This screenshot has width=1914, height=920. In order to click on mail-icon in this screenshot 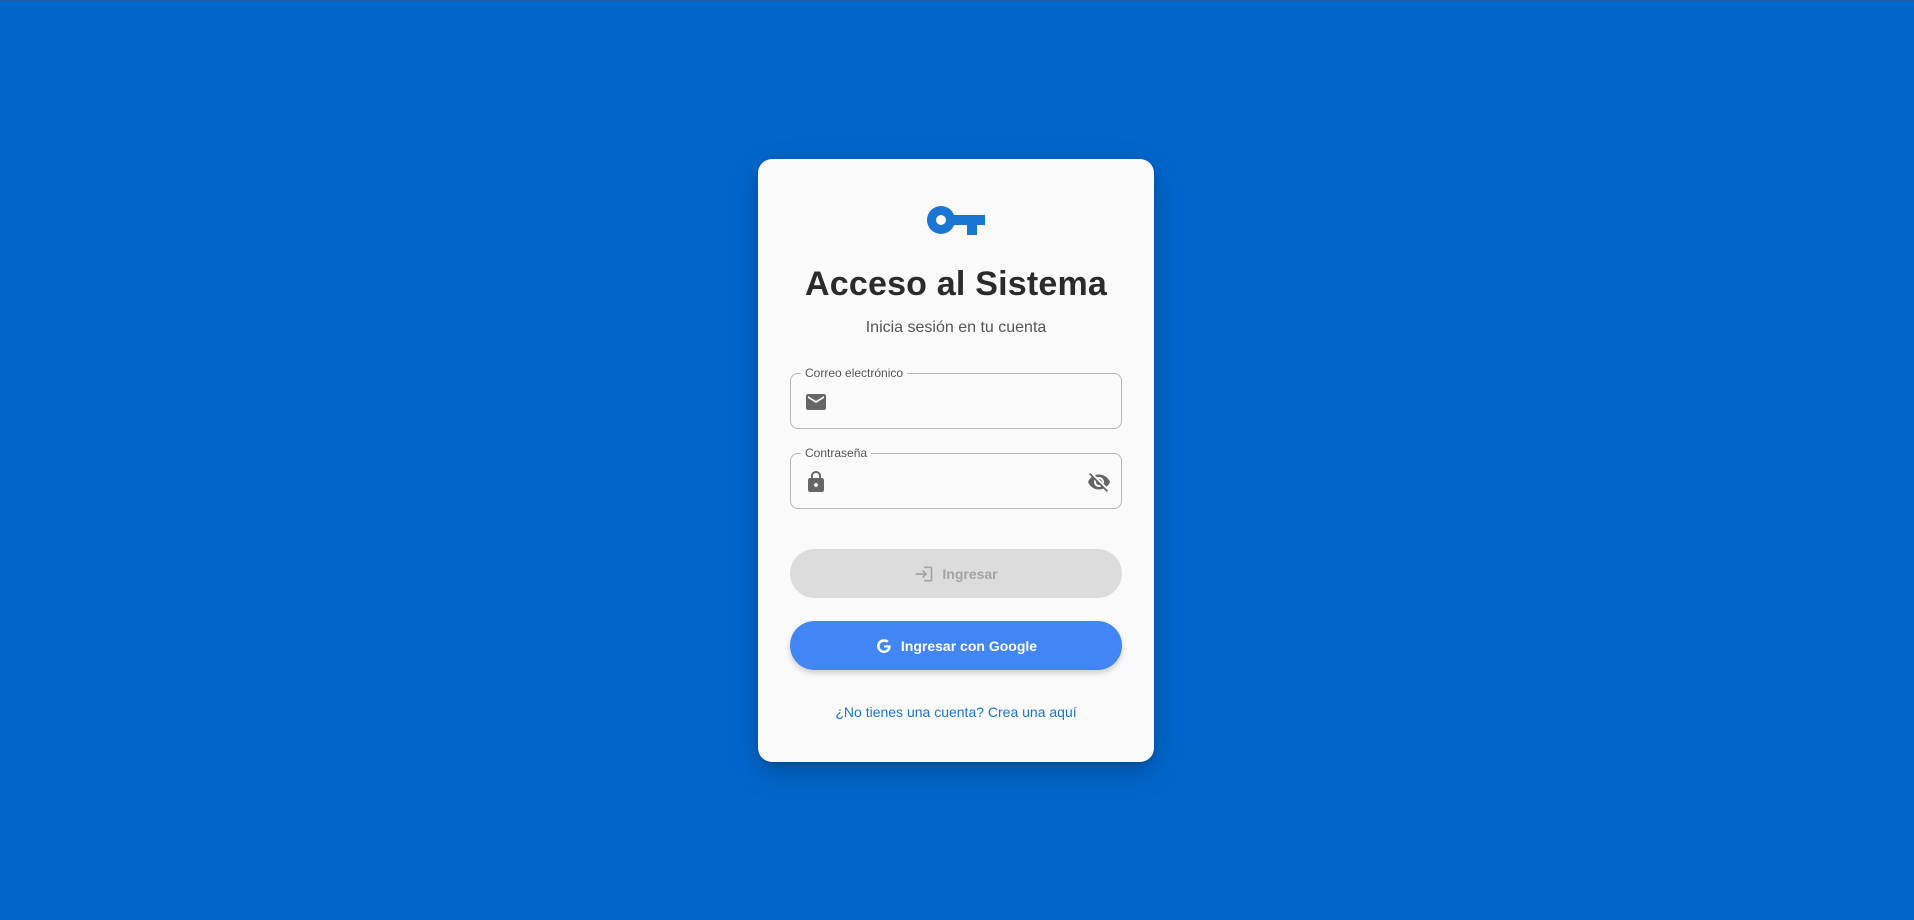, I will do `click(816, 402)`.